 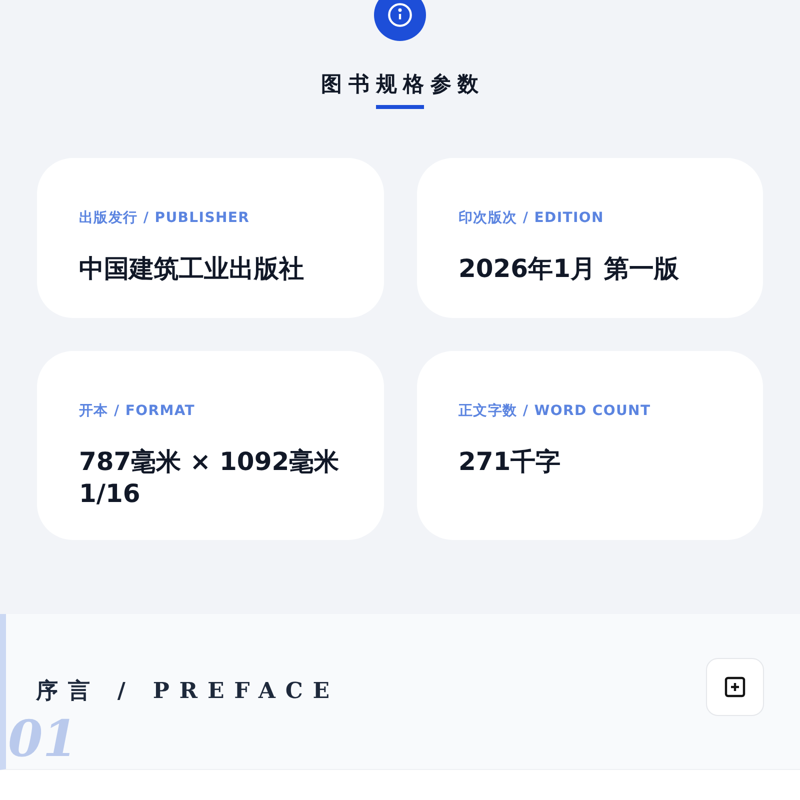 What do you see at coordinates (569, 268) in the screenshot?
I see `spec-value: 2026年1月 第一版` at bounding box center [569, 268].